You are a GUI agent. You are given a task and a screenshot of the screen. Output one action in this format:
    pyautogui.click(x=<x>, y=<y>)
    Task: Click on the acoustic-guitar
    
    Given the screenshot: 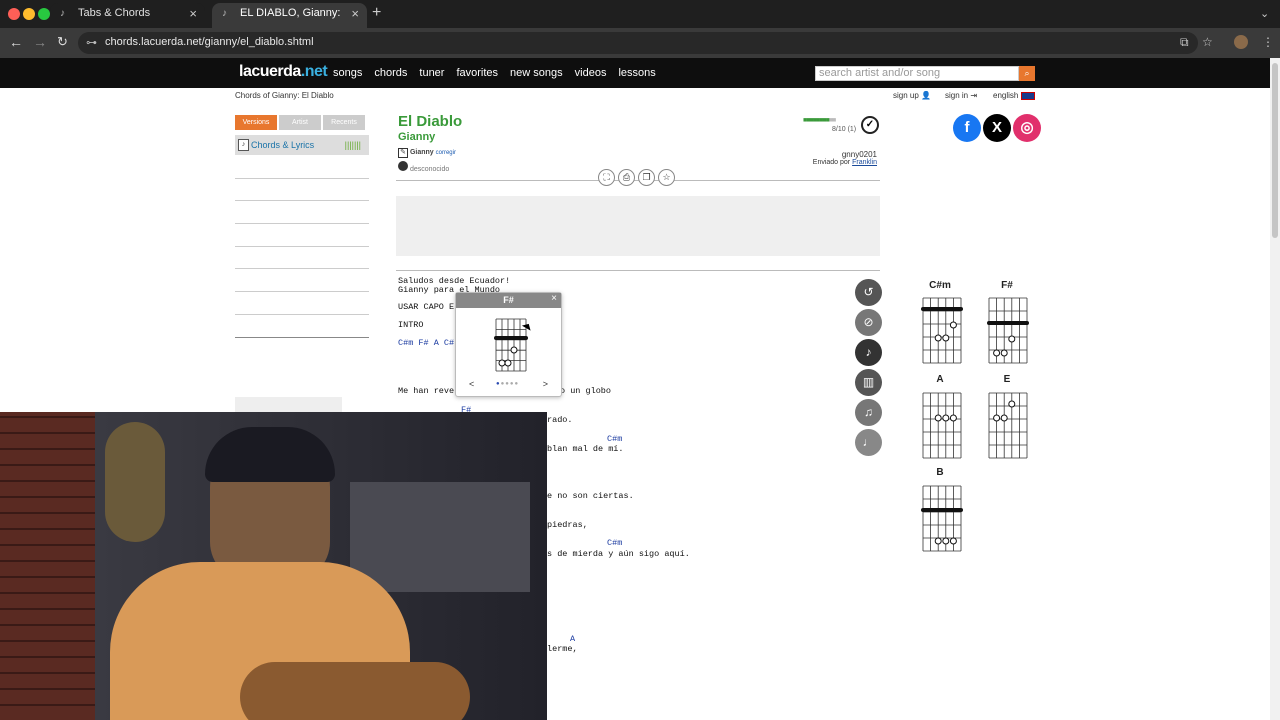 What is the action you would take?
    pyautogui.click(x=355, y=691)
    